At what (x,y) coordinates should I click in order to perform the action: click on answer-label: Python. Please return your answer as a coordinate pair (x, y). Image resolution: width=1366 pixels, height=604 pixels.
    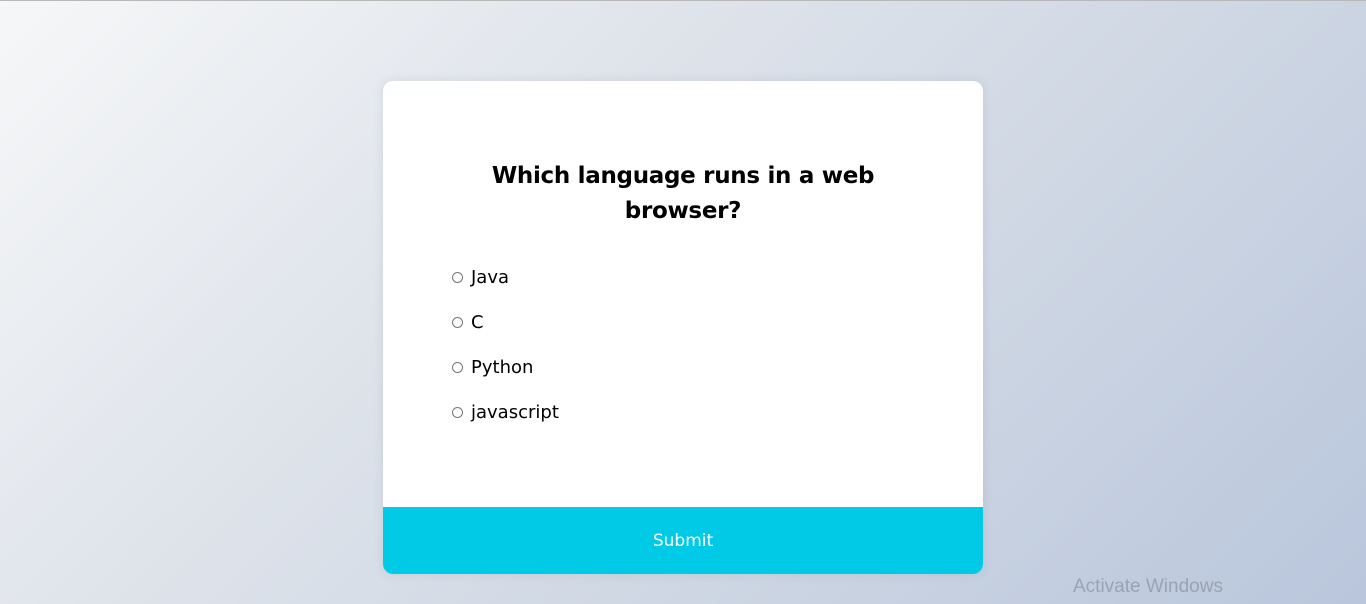
    Looking at the image, I should click on (502, 367).